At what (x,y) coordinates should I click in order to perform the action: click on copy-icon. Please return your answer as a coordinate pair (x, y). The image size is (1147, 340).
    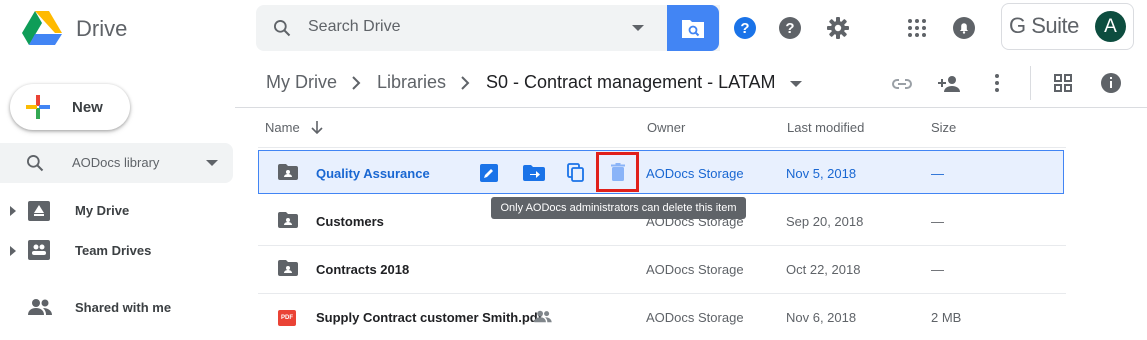
    Looking at the image, I should click on (576, 173).